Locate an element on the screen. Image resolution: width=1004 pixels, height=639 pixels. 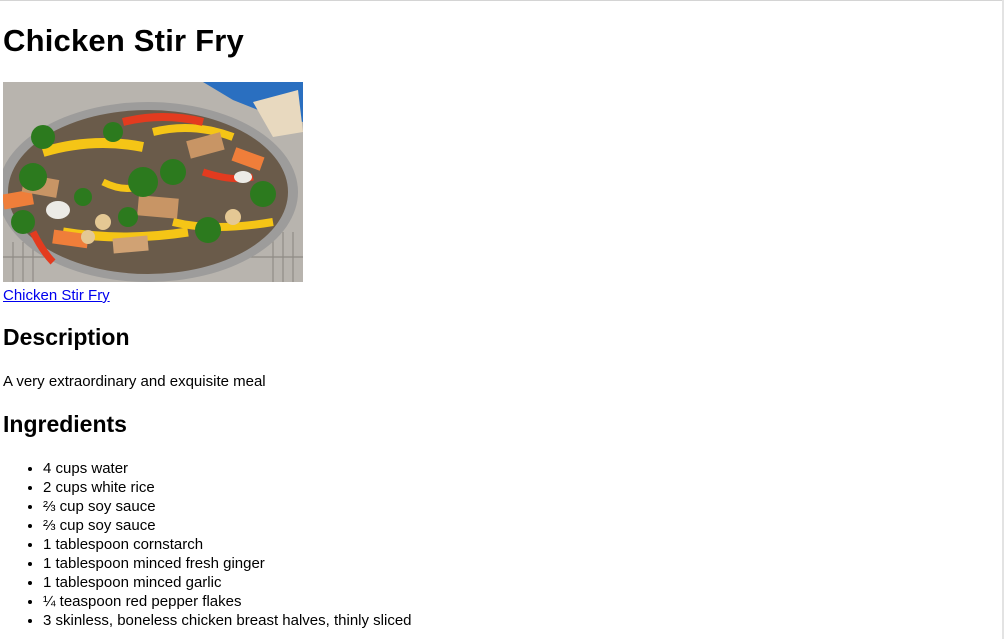
ingredient-item: 1 tablespoon minced fresh ginger is located at coordinates (518, 563).